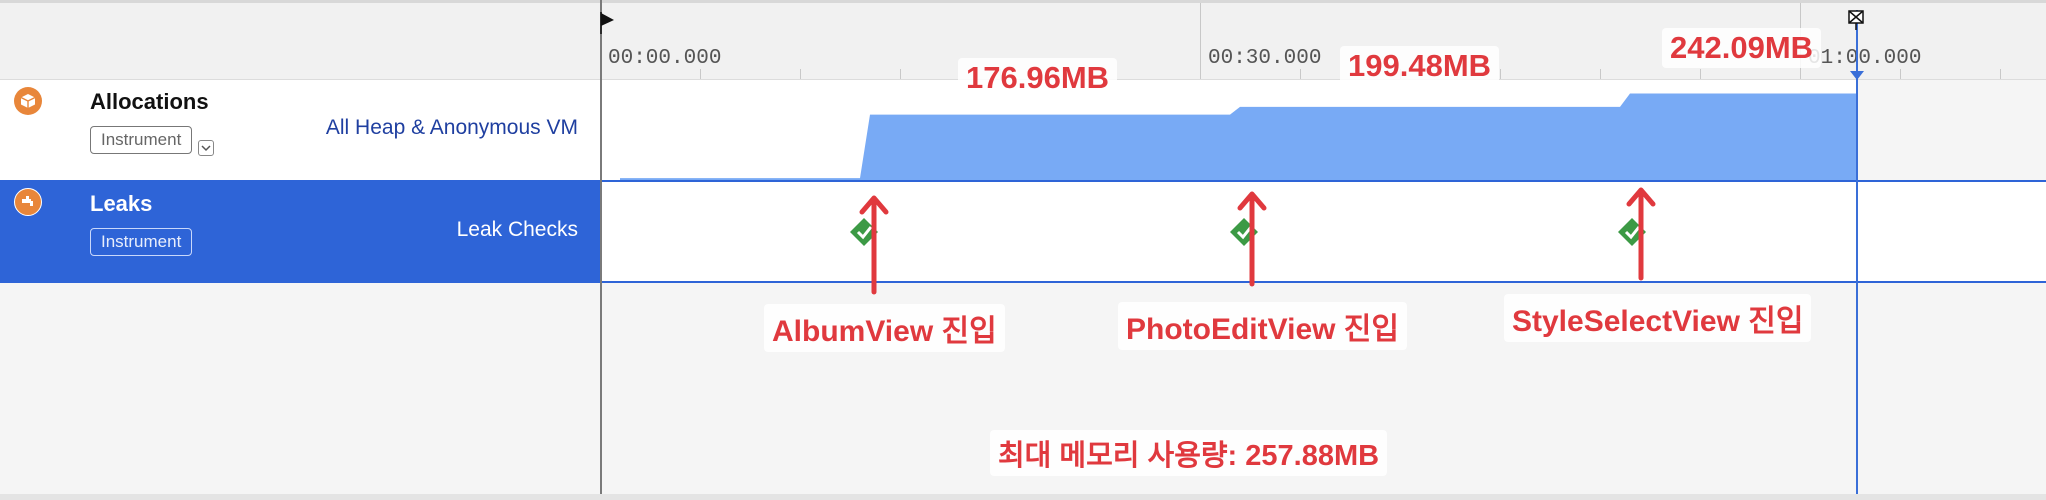 Image resolution: width=2046 pixels, height=500 pixels. What do you see at coordinates (1189, 453) in the screenshot?
I see `max-memory-annotation: 최대 메모리 사용량: 257.88MB` at bounding box center [1189, 453].